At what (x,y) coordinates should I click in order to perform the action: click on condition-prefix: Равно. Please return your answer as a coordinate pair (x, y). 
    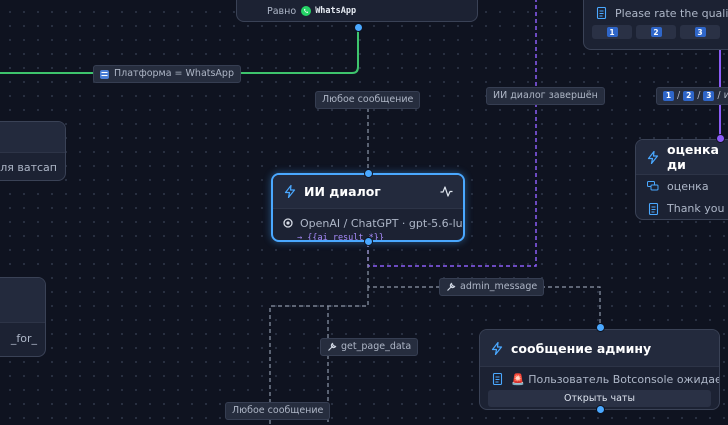
    Looking at the image, I should click on (282, 11).